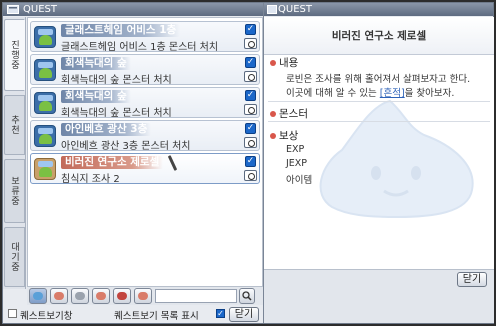 The height and width of the screenshot is (326, 496). I want to click on quest-filter-bar, so click(145, 296).